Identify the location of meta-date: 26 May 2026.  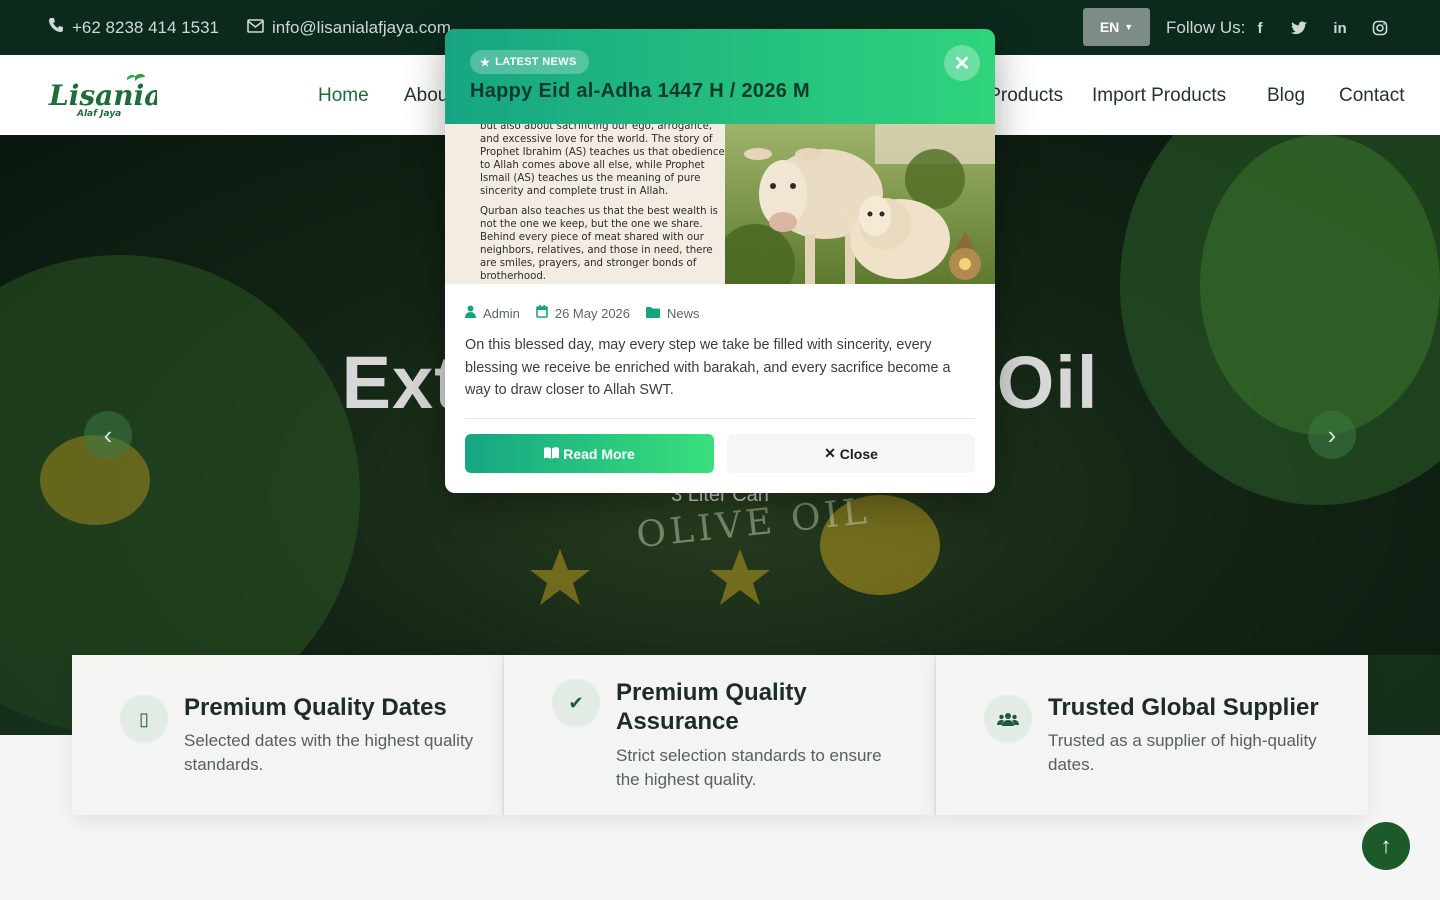
(583, 313).